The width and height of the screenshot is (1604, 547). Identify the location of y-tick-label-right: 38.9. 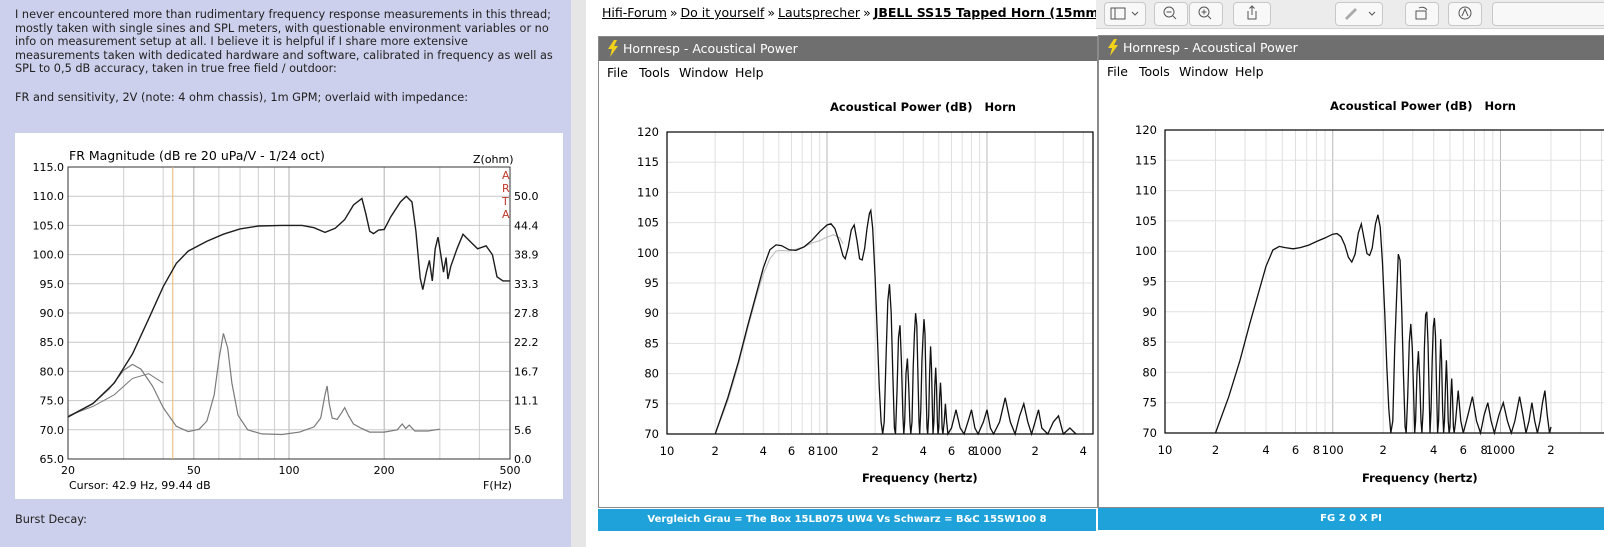
(526, 255).